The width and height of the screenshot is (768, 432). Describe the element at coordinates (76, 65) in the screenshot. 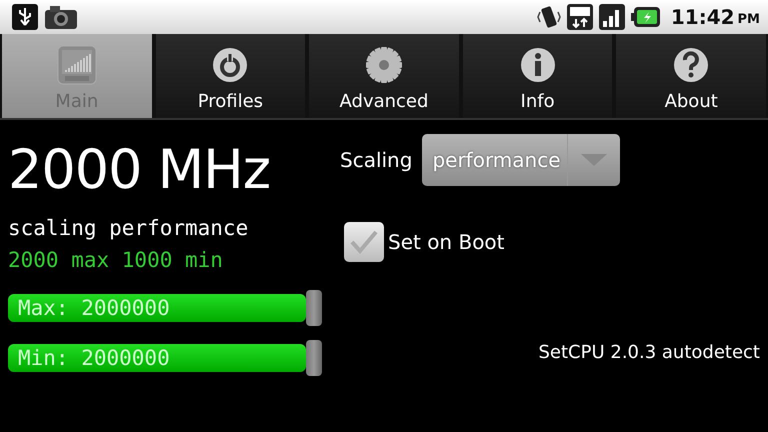

I see `bar-chart-icon` at that location.